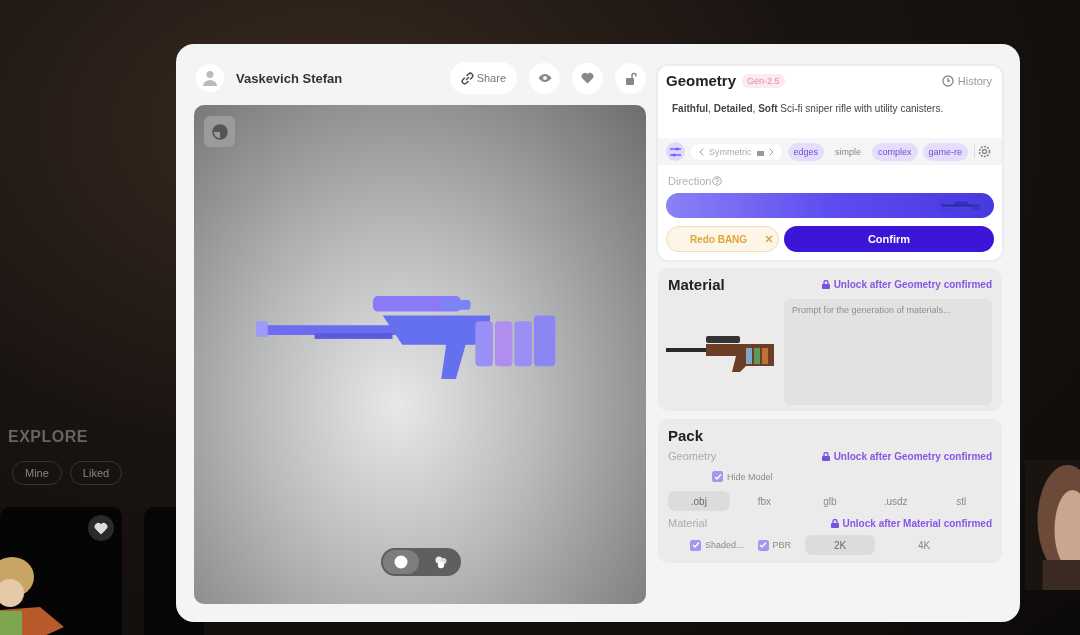 The image size is (1080, 635). What do you see at coordinates (764, 501) in the screenshot?
I see `format-option: fbx` at bounding box center [764, 501].